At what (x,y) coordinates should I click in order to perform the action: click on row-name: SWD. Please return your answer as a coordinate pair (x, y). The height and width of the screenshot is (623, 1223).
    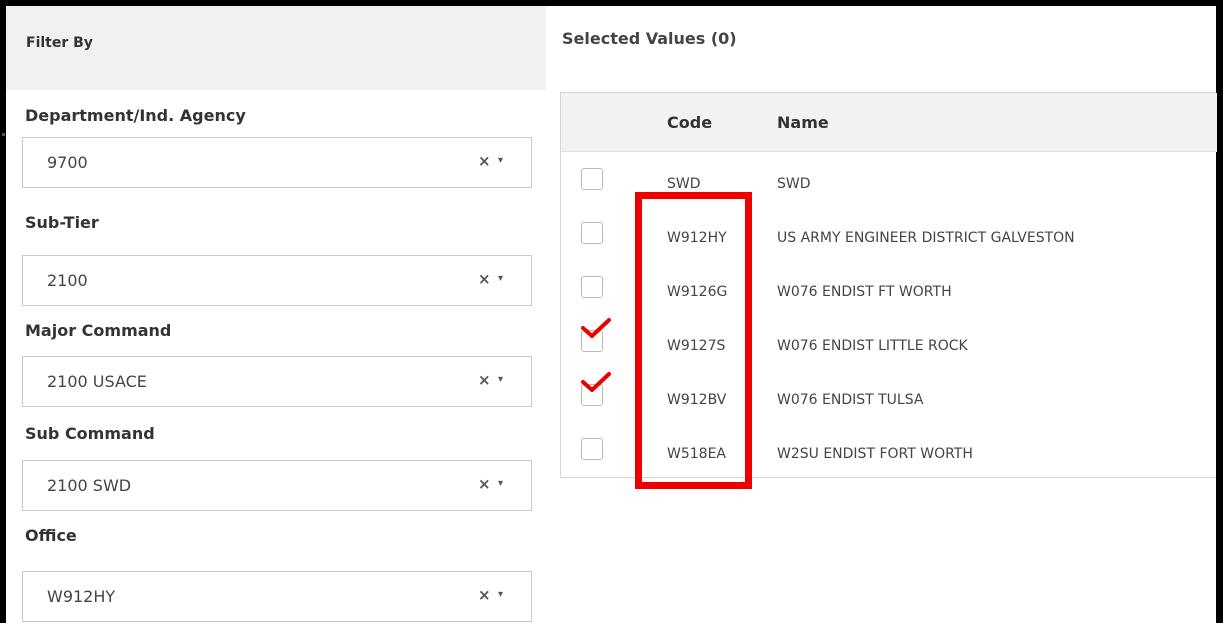
    Looking at the image, I should click on (794, 184).